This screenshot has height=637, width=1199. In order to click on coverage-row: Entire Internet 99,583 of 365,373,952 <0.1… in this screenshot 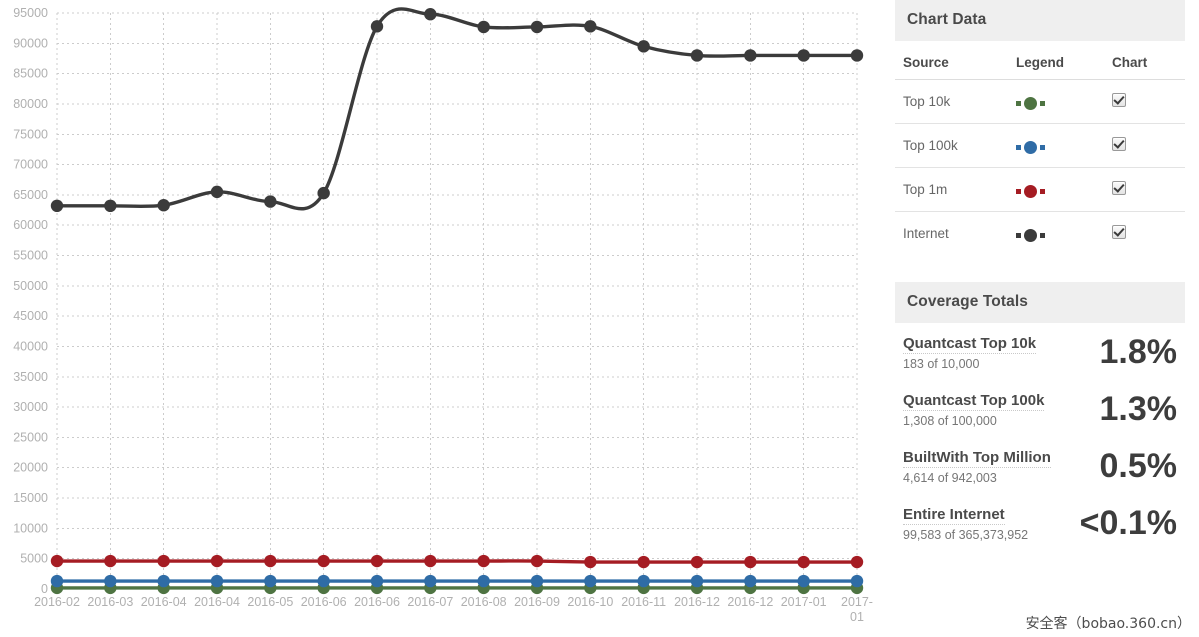, I will do `click(1040, 522)`.